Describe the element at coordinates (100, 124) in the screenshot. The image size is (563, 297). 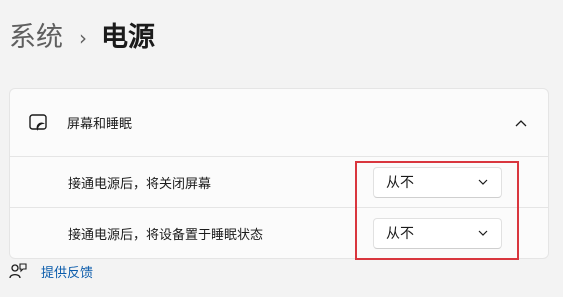
I see `screen-sleep-title: 屏幕和睡眠` at that location.